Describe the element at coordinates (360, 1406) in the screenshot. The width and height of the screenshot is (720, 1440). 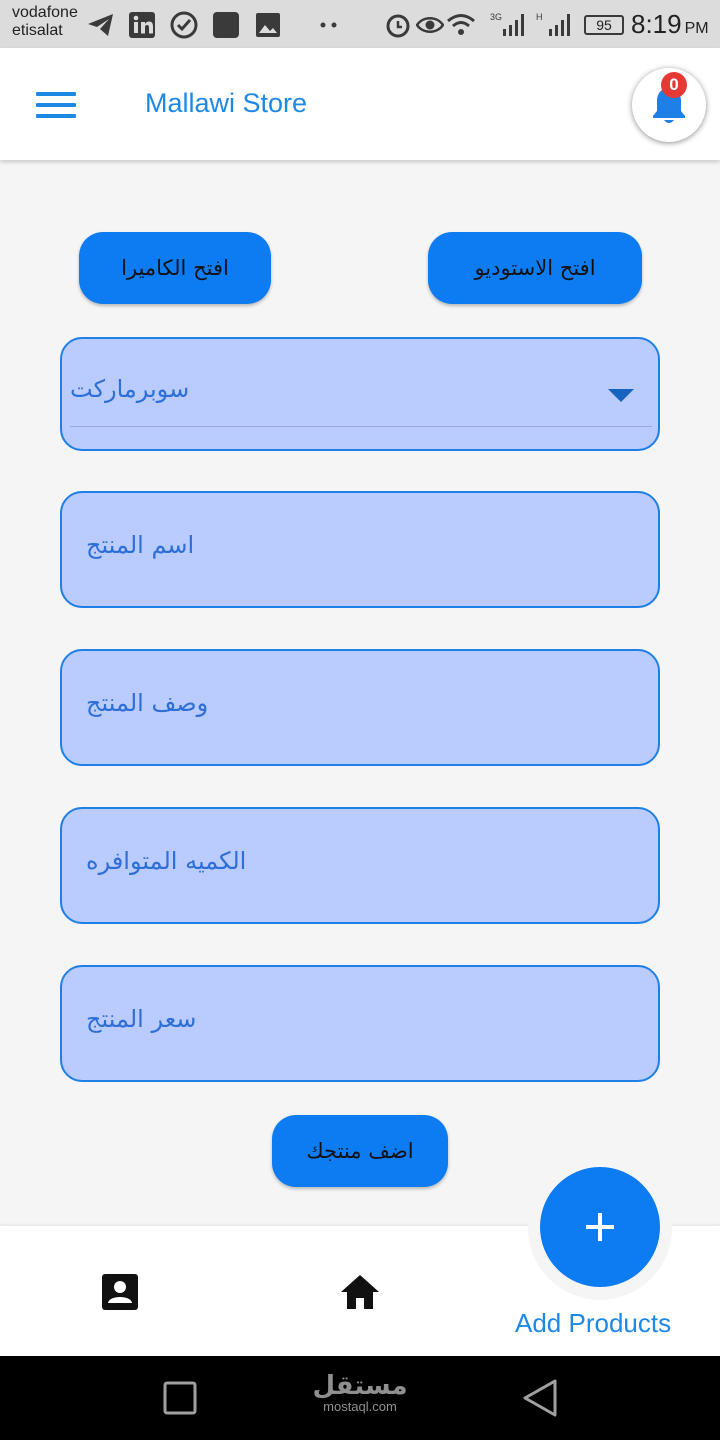
I see `watermark-domain: mostaql.com` at that location.